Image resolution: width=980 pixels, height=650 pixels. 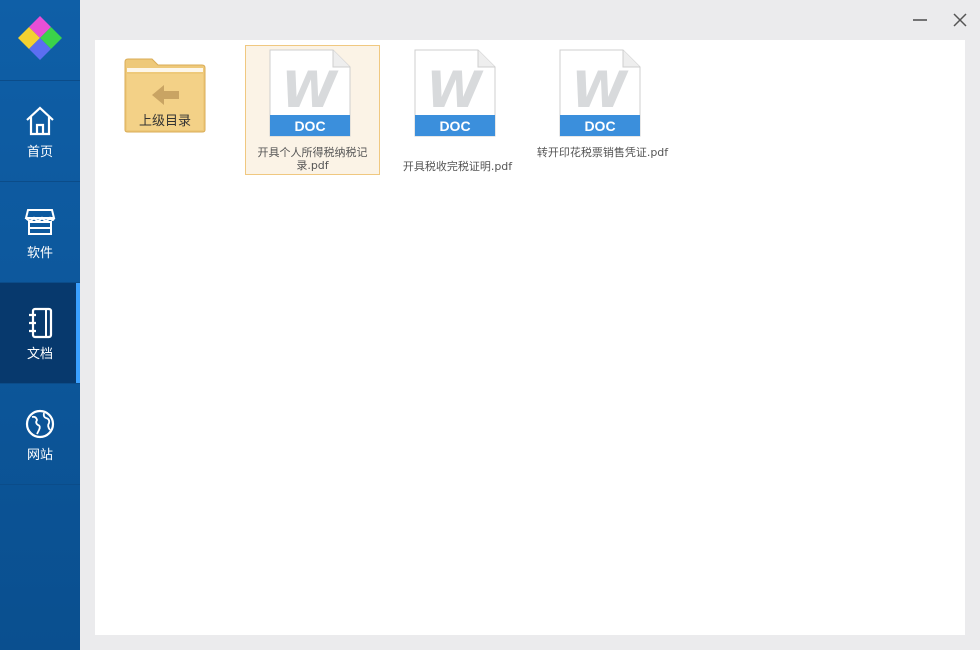 I want to click on file-name: 开具税收完税证明.pdf, so click(x=457, y=166).